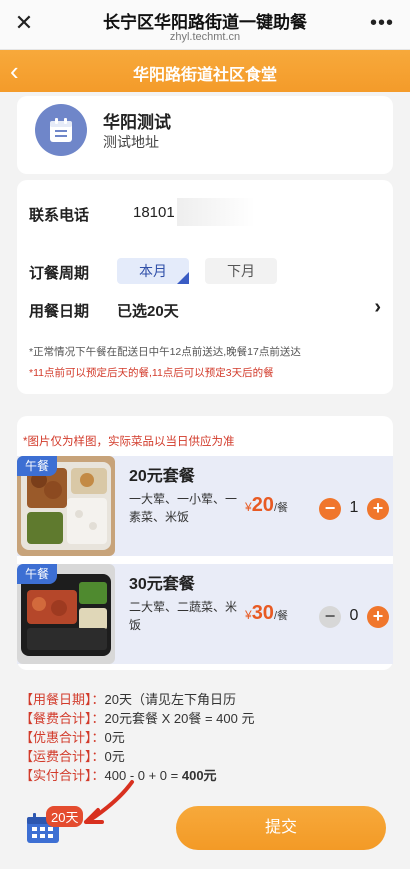 Image resolution: width=410 pixels, height=869 pixels. I want to click on phone-field: 18101, so click(154, 212).